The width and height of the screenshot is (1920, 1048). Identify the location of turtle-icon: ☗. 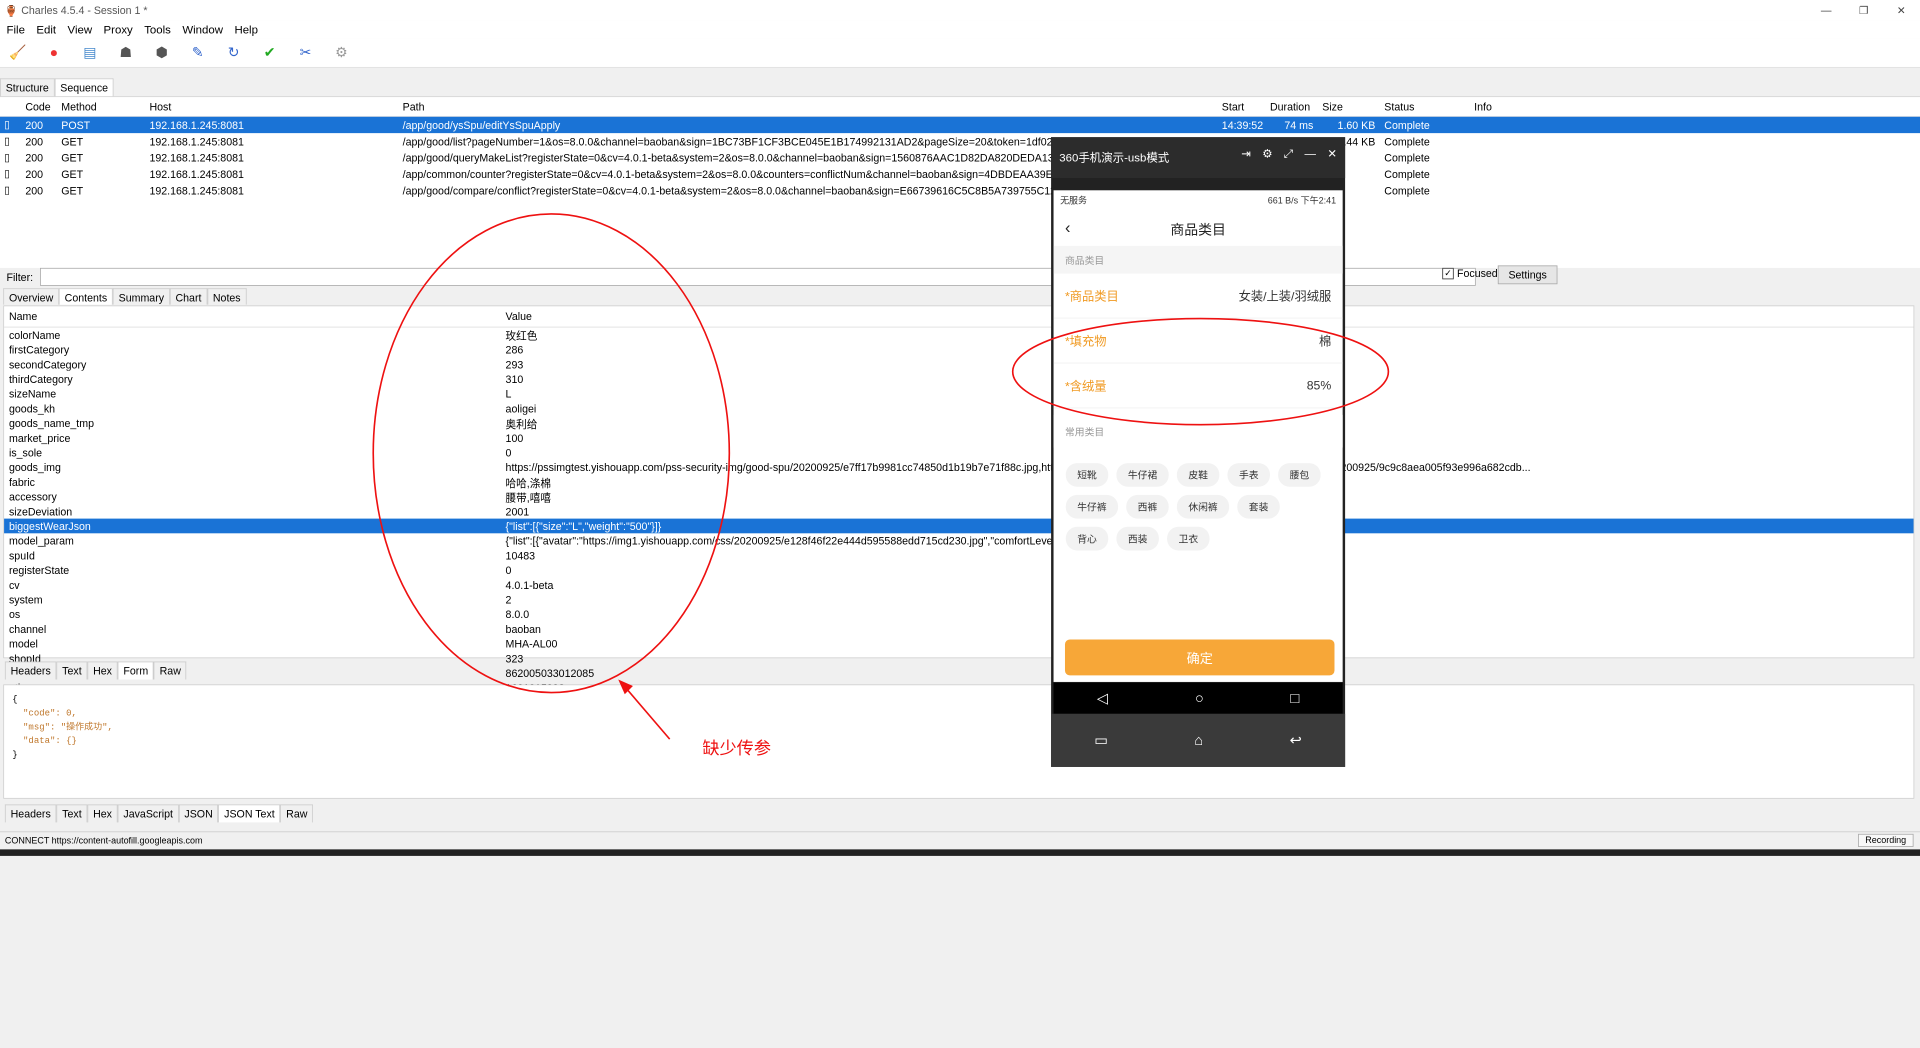
(125, 52).